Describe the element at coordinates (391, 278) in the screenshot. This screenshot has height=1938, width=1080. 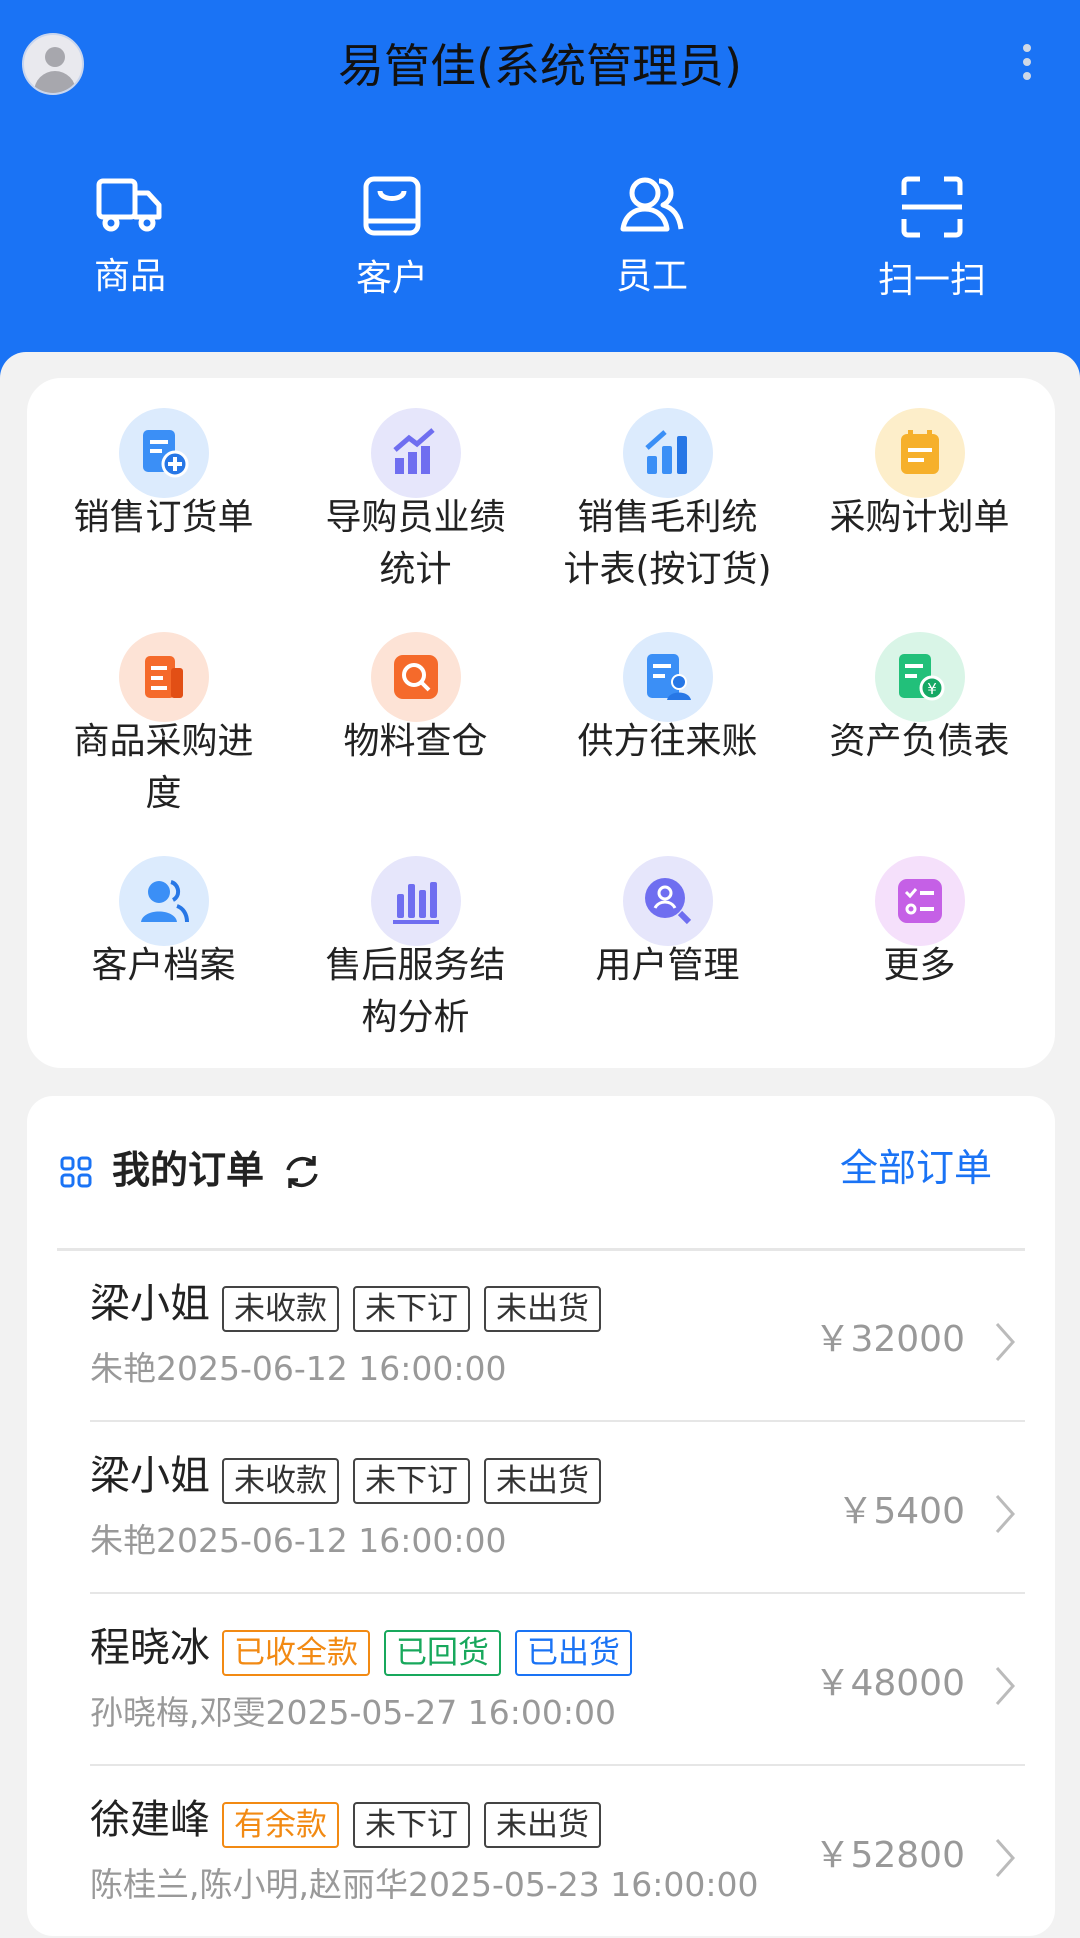
I see `quick-customers-label: 客户` at that location.